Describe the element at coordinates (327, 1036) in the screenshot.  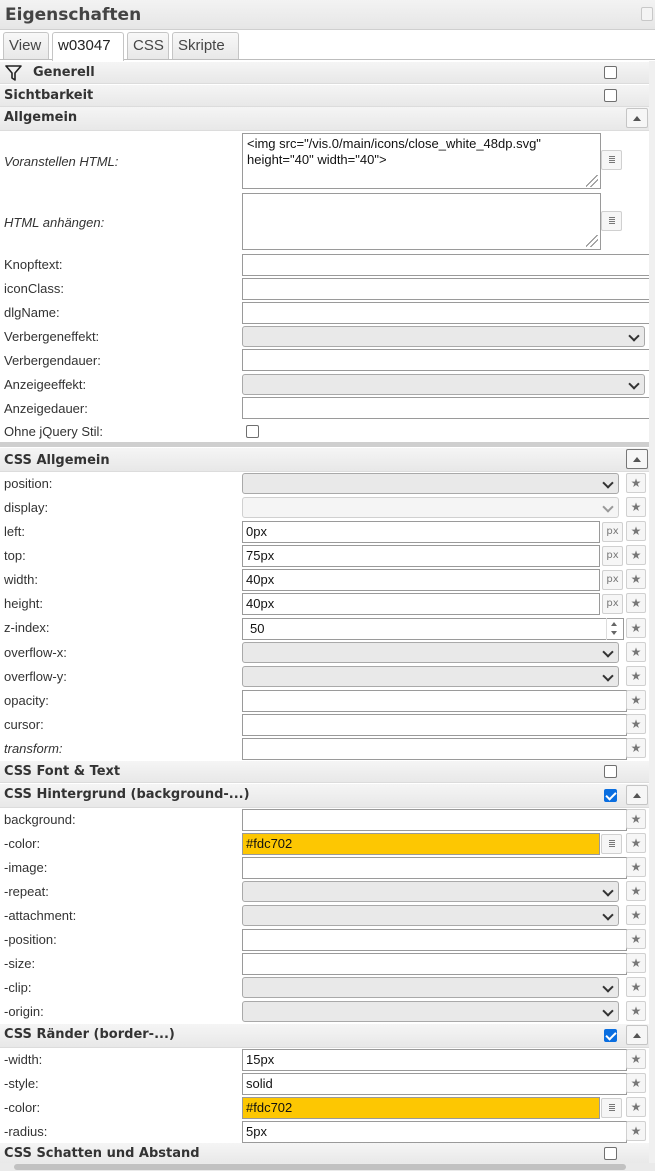
I see `section-css-raender: CSS Ränder (border-...)` at that location.